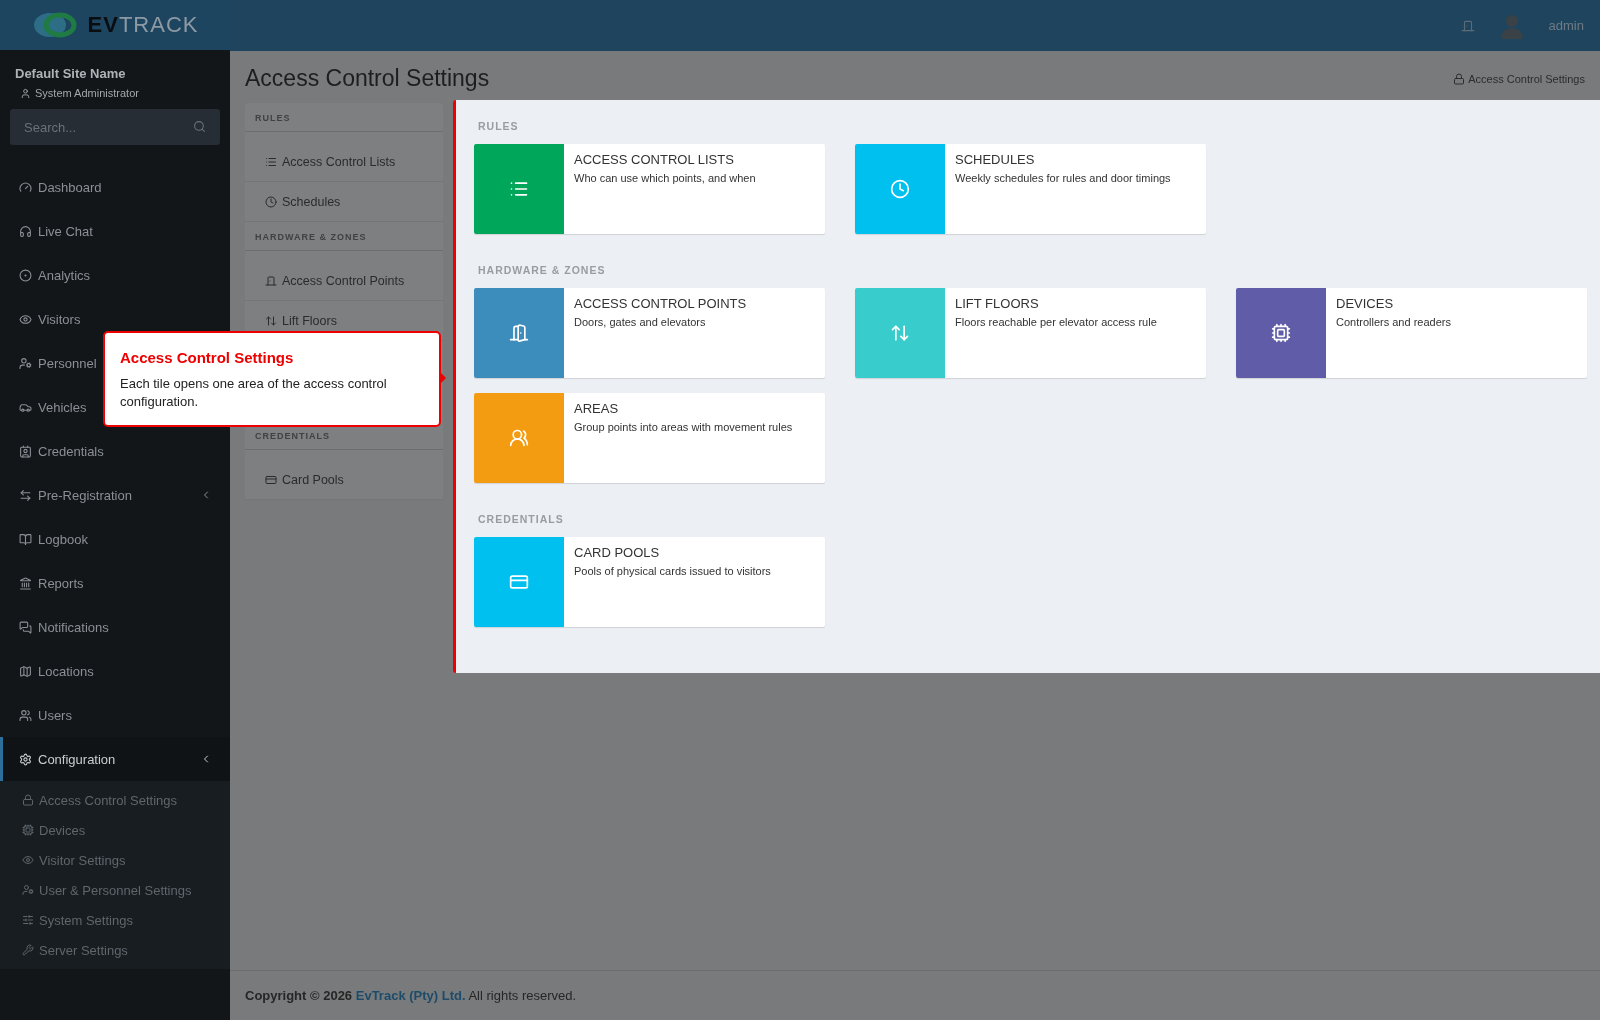 The width and height of the screenshot is (1600, 1020). Describe the element at coordinates (665, 178) in the screenshot. I see `tile-description: Who can use which points, and when` at that location.